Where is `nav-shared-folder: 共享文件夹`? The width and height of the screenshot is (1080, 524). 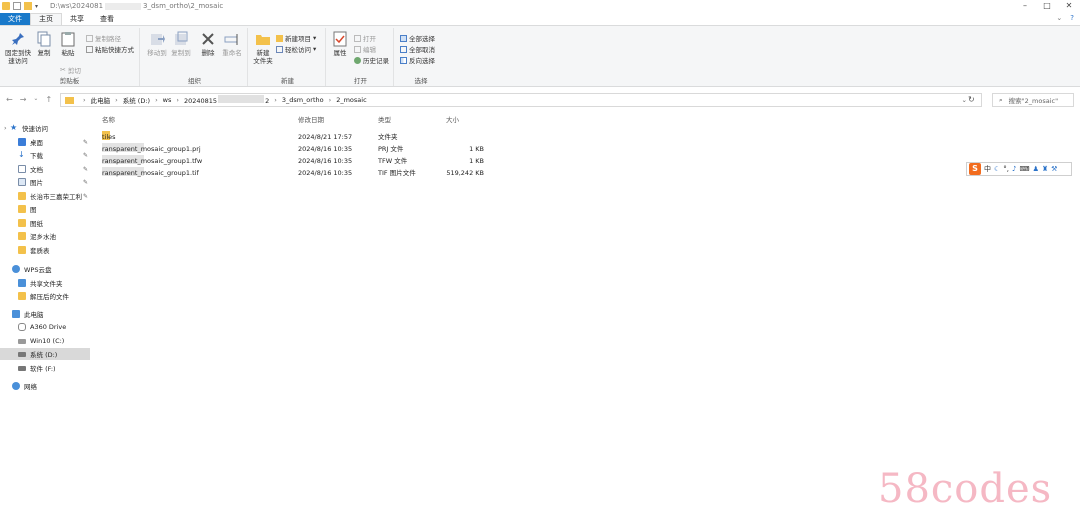
nav-shared-folder: 共享文件夹 is located at coordinates (45, 283).